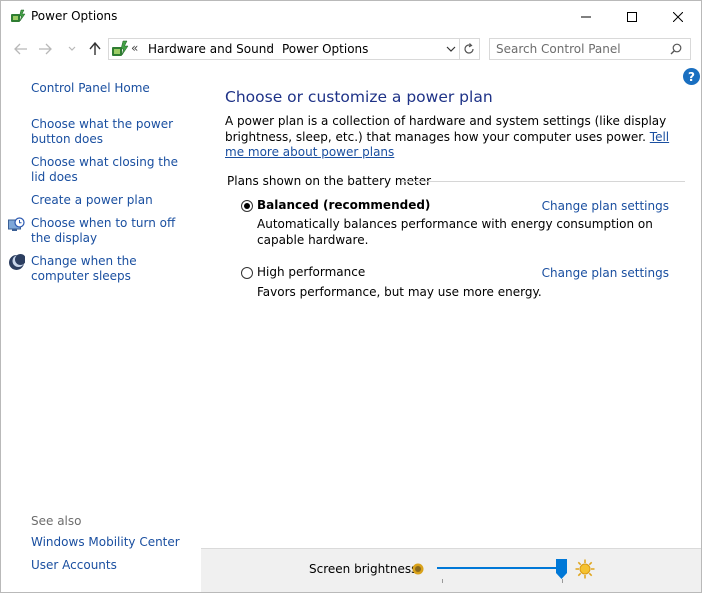  Describe the element at coordinates (74, 16) in the screenshot. I see `window-title: Power Options` at that location.